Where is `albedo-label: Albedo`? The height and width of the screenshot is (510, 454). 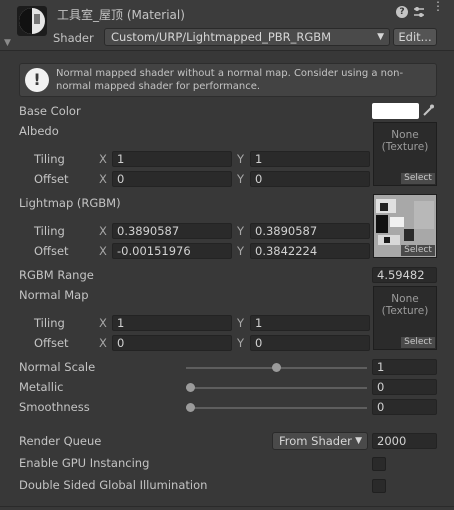 albedo-label: Albedo is located at coordinates (39, 131).